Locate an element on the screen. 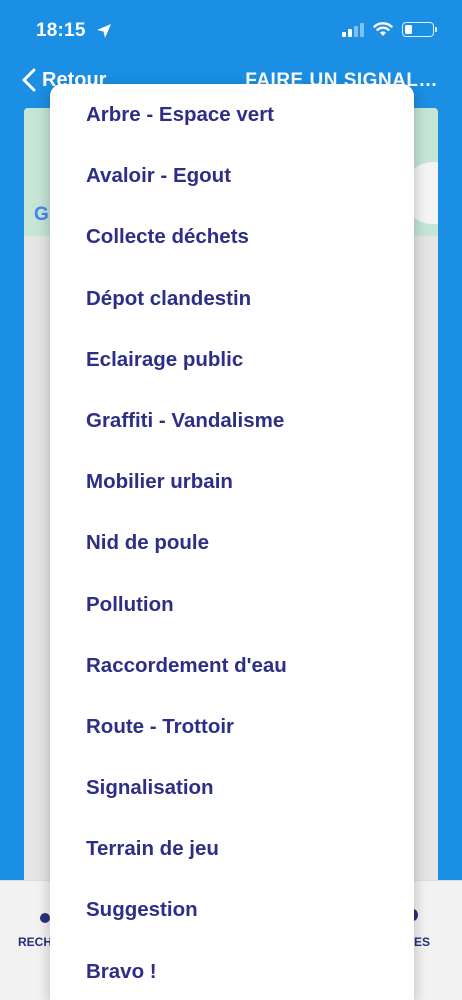  category-item: Pollution is located at coordinates (232, 619).